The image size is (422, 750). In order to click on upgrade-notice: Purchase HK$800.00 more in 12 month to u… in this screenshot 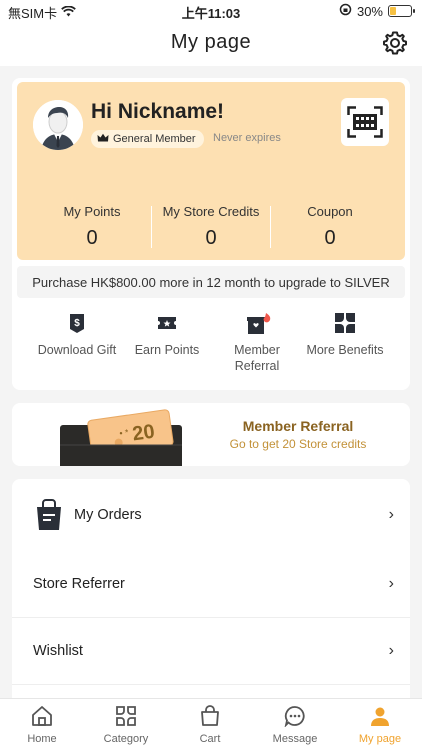, I will do `click(211, 282)`.